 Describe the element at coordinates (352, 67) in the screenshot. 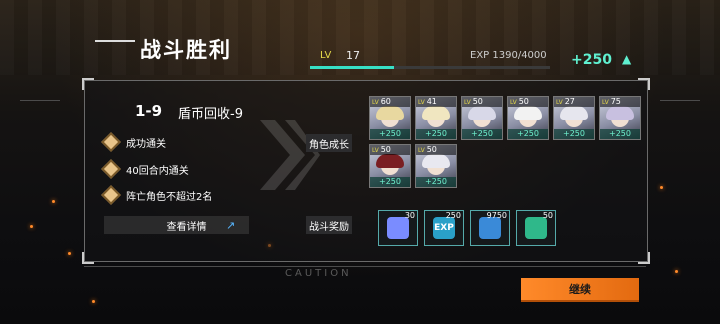

I see `exp-progress-fill` at that location.